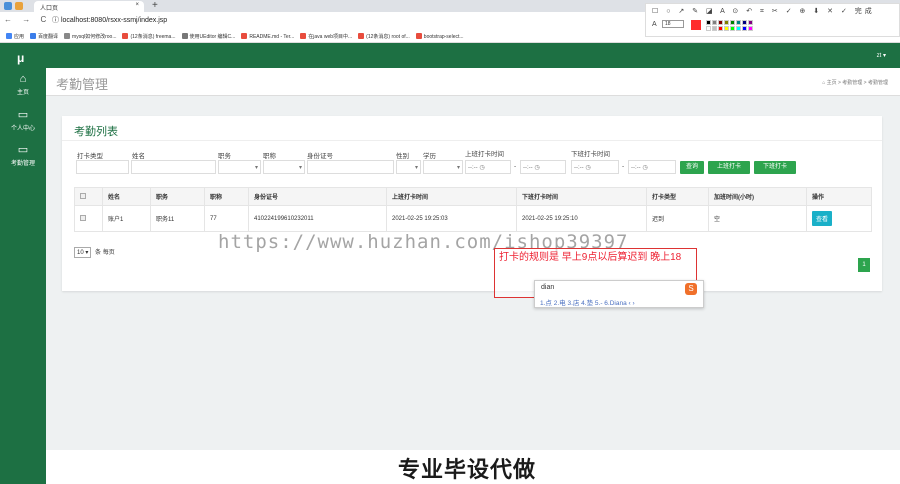  What do you see at coordinates (226, 218) in the screenshot?
I see `table-cell: 77` at bounding box center [226, 218].